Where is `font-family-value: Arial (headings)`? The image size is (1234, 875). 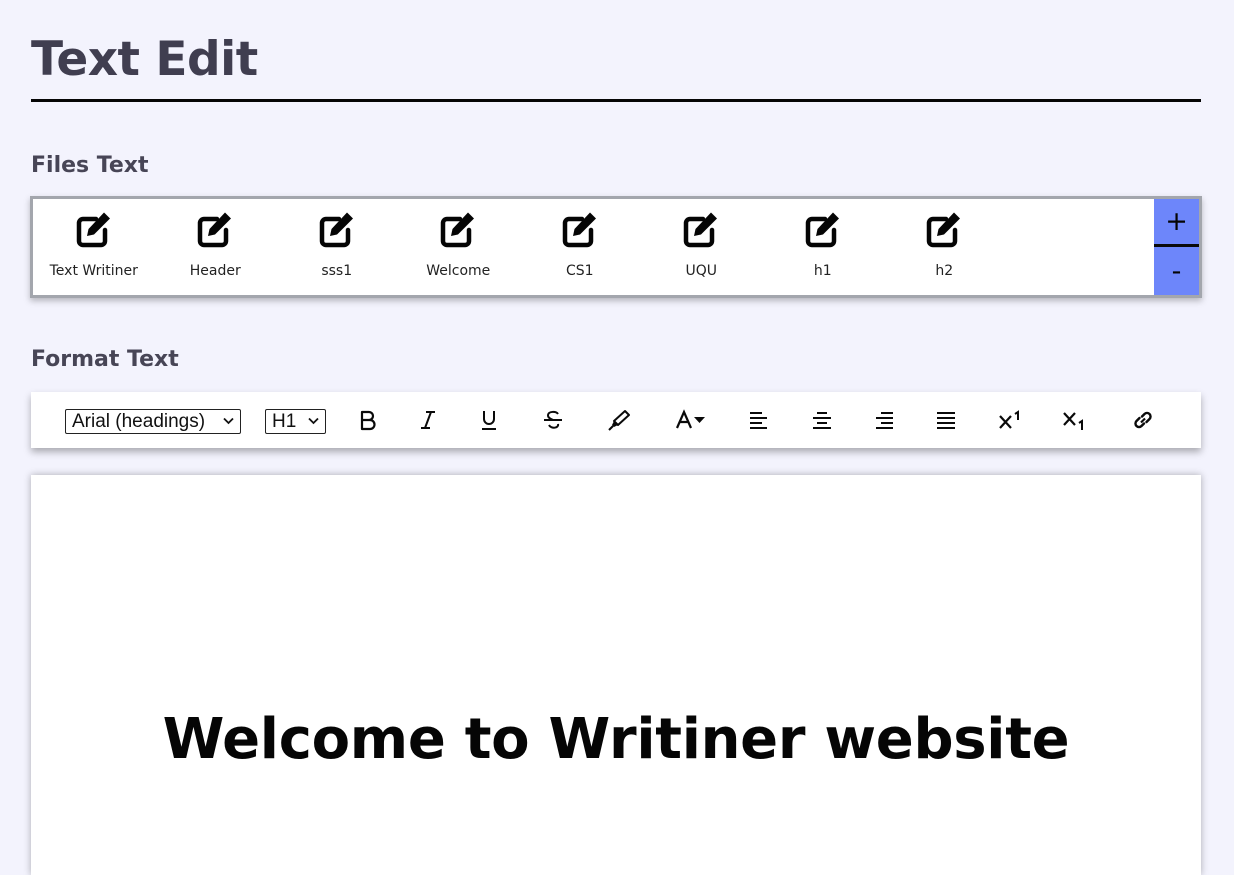 font-family-value: Arial (headings) is located at coordinates (139, 421).